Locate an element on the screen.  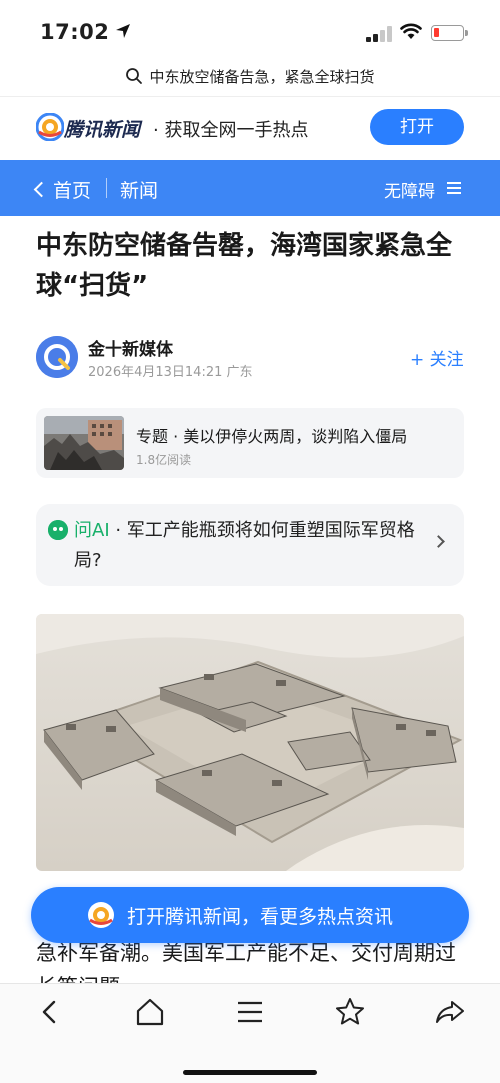
wifi-icon is located at coordinates (411, 32).